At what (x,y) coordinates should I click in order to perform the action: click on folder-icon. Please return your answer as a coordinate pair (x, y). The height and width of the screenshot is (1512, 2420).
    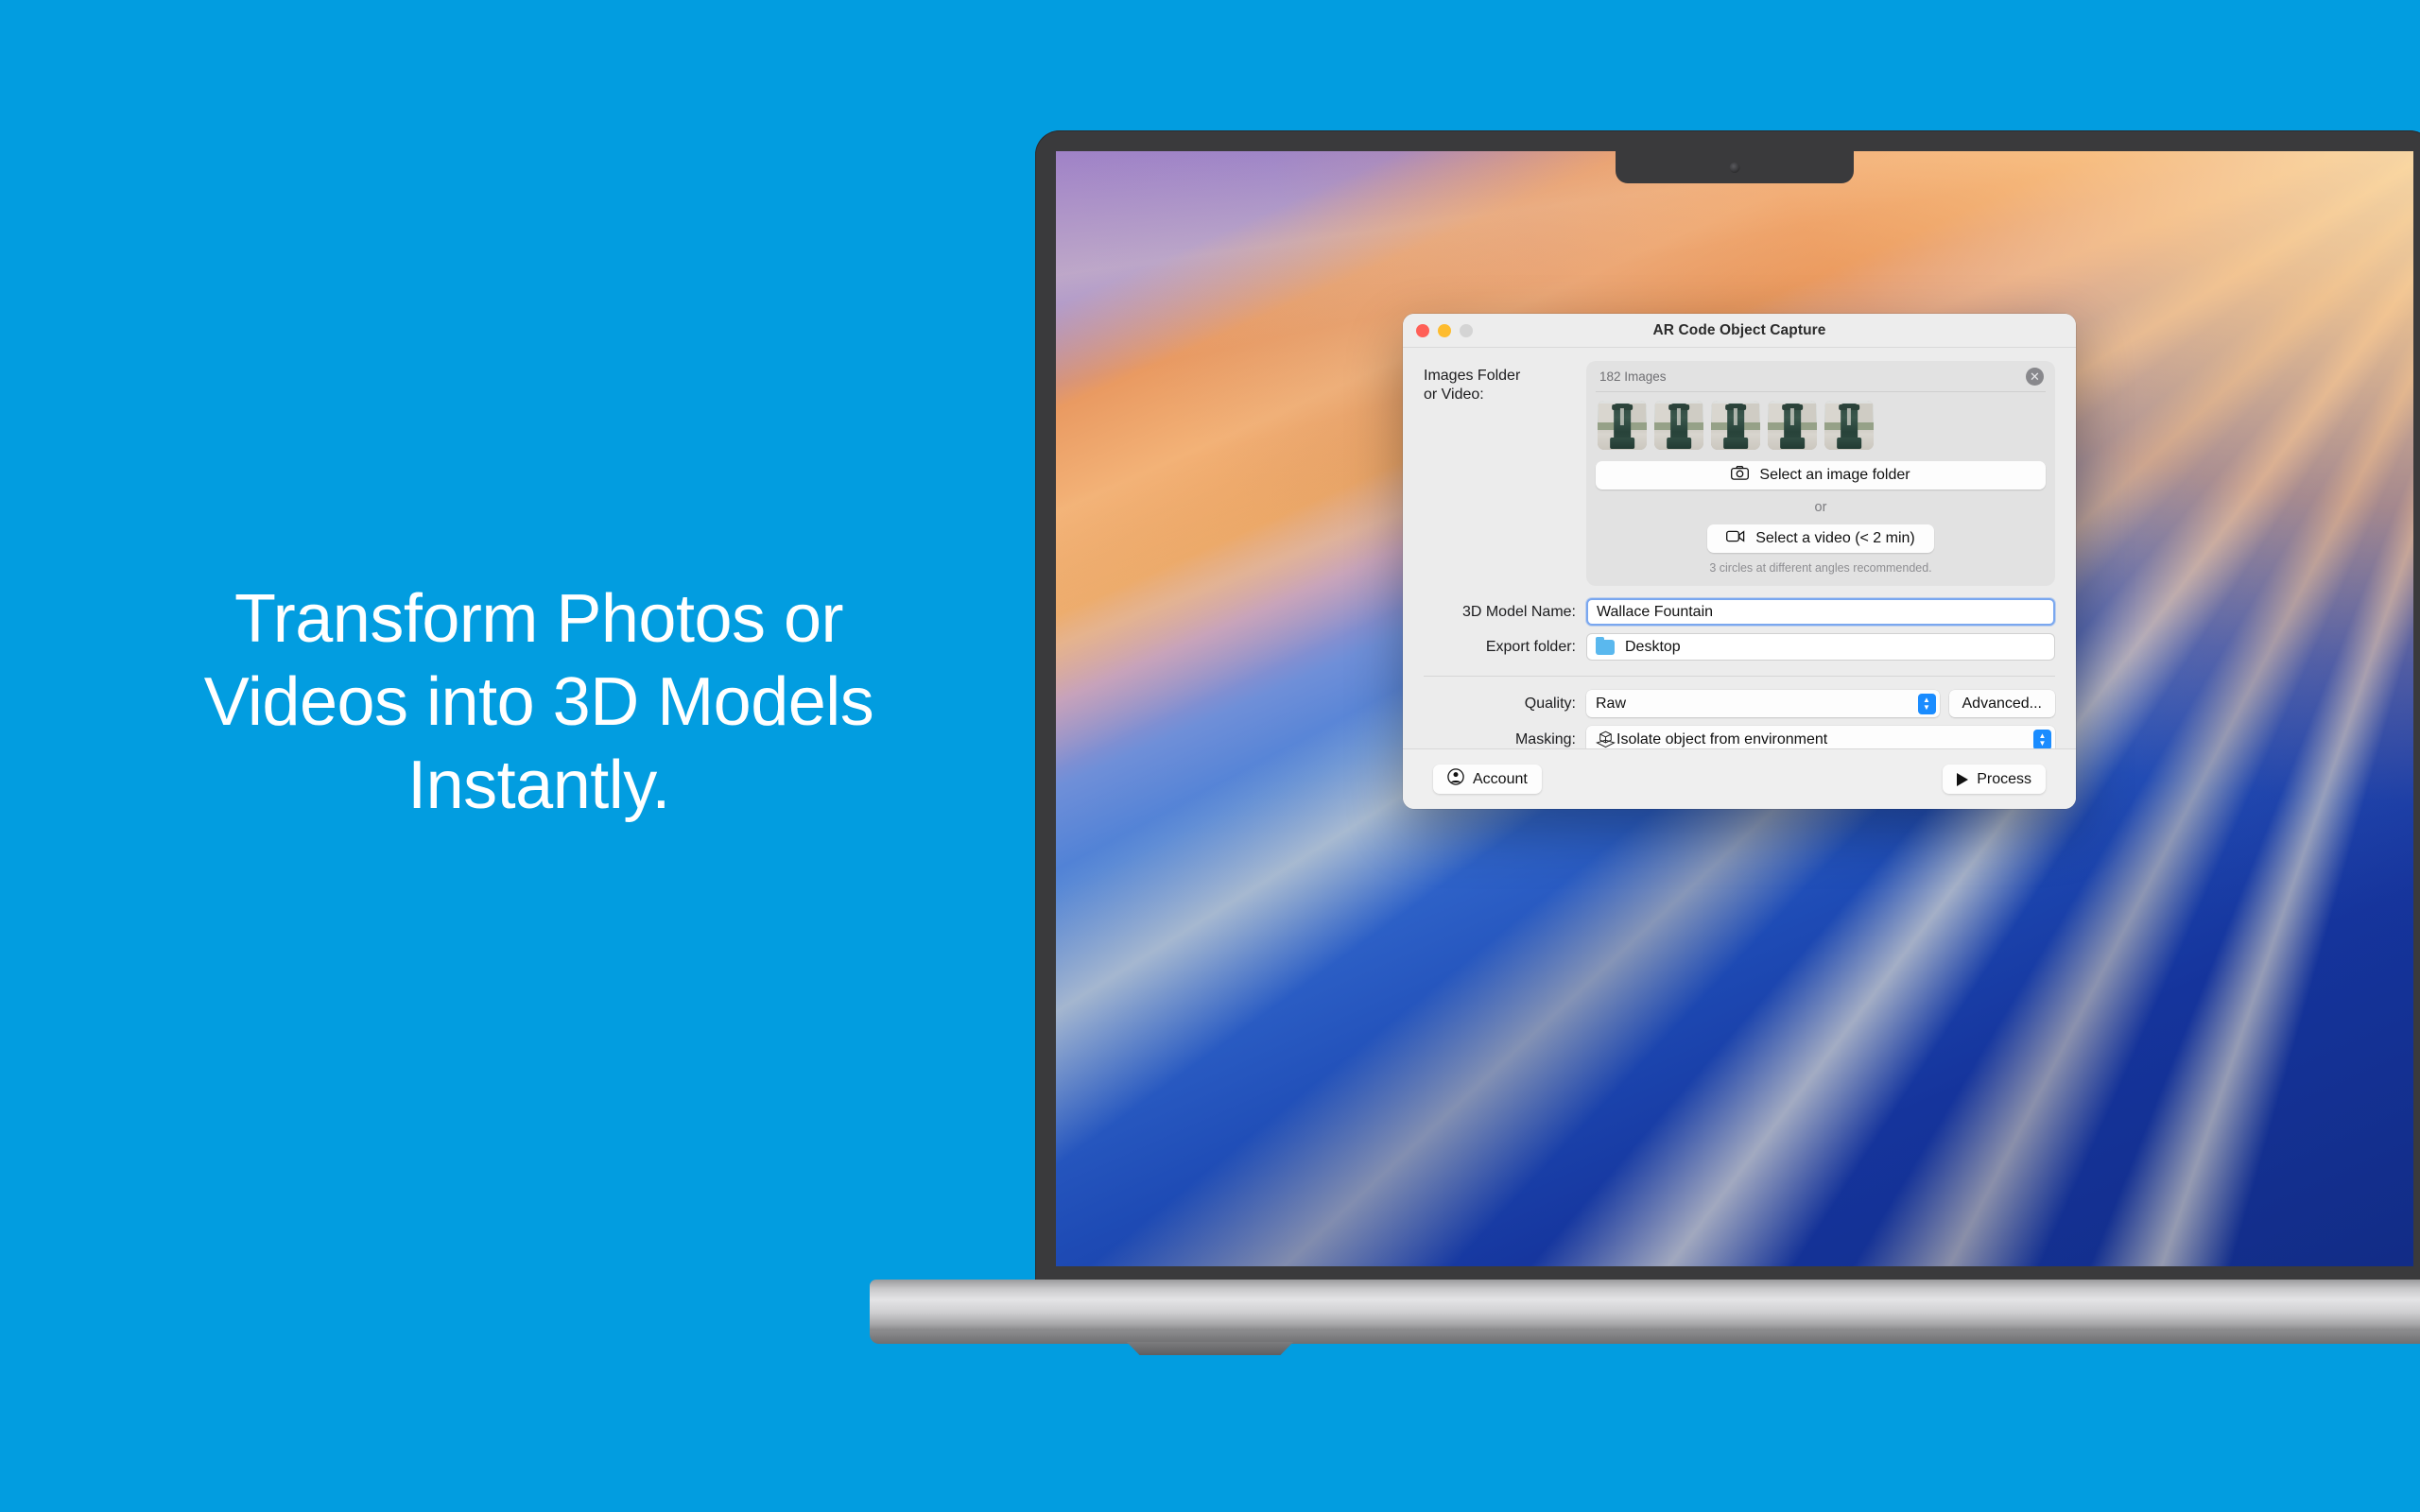
    Looking at the image, I should click on (1605, 645).